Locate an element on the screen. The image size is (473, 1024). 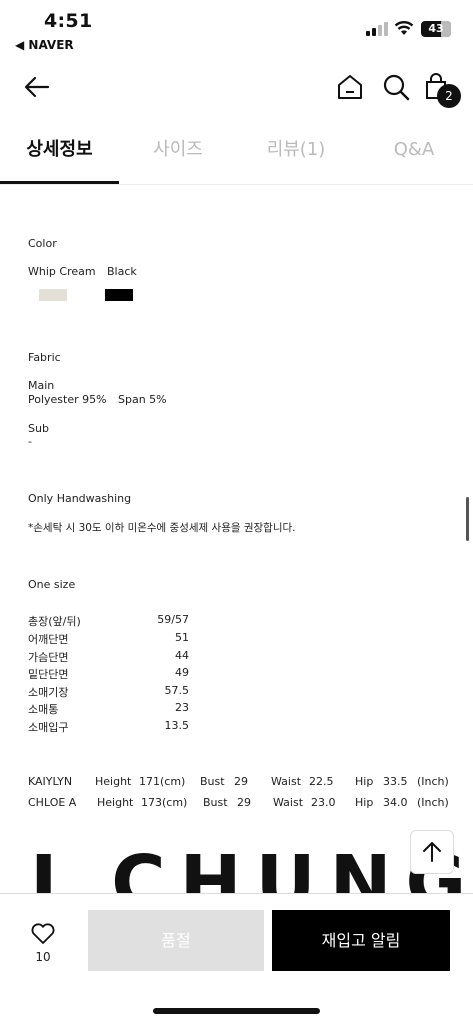
size-value: 23 is located at coordinates (182, 707).